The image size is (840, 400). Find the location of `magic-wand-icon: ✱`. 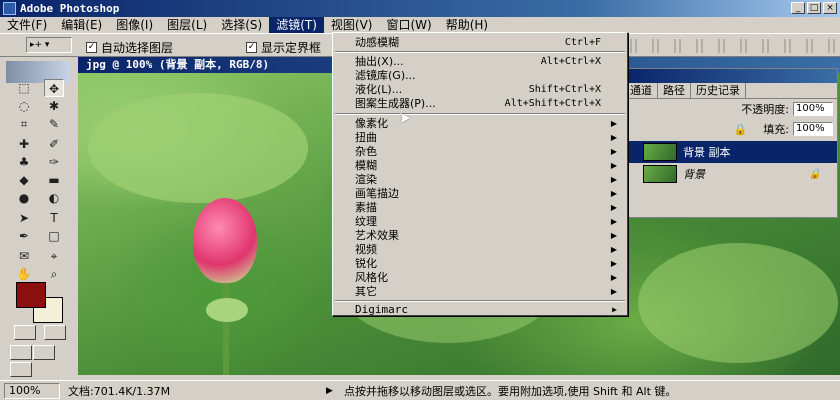

magic-wand-icon: ✱ is located at coordinates (54, 106).